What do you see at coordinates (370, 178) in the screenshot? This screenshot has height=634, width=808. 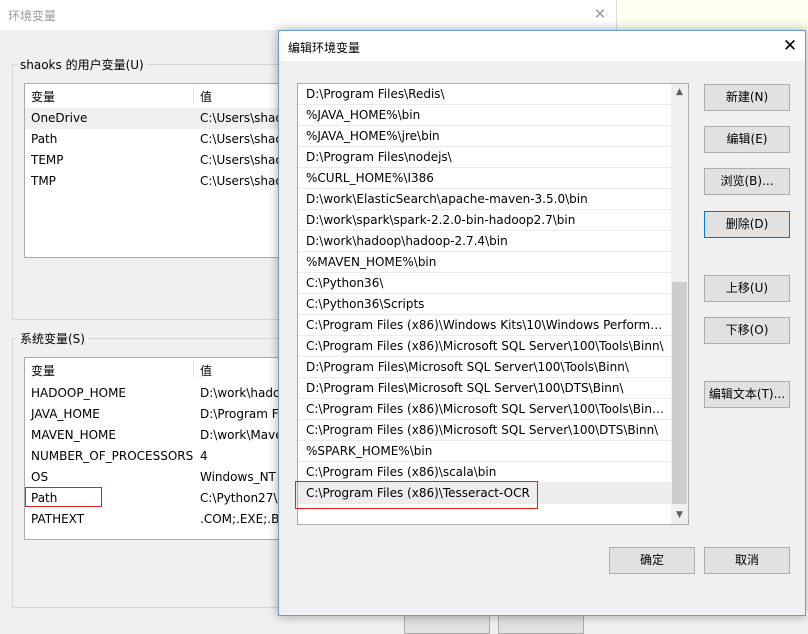 I see `path-entry-text: %CURL_HOME%\I386` at bounding box center [370, 178].